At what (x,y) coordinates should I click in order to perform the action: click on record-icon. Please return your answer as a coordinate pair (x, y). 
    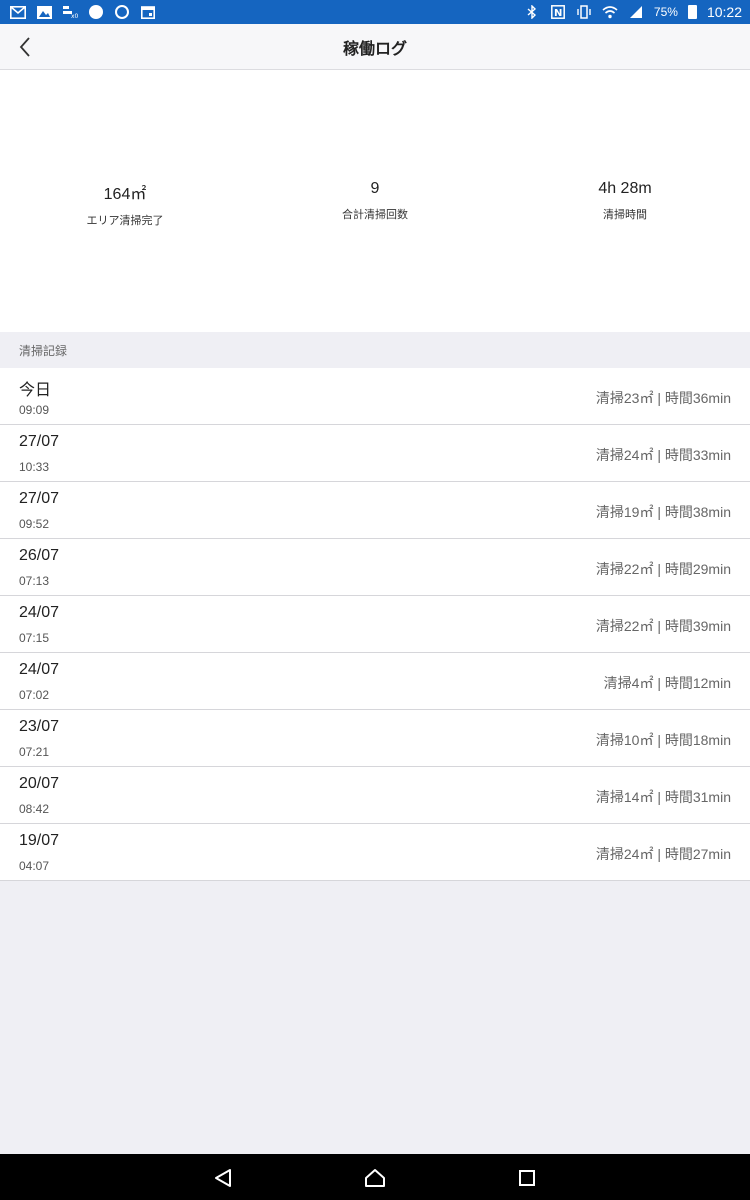
    Looking at the image, I should click on (122, 12).